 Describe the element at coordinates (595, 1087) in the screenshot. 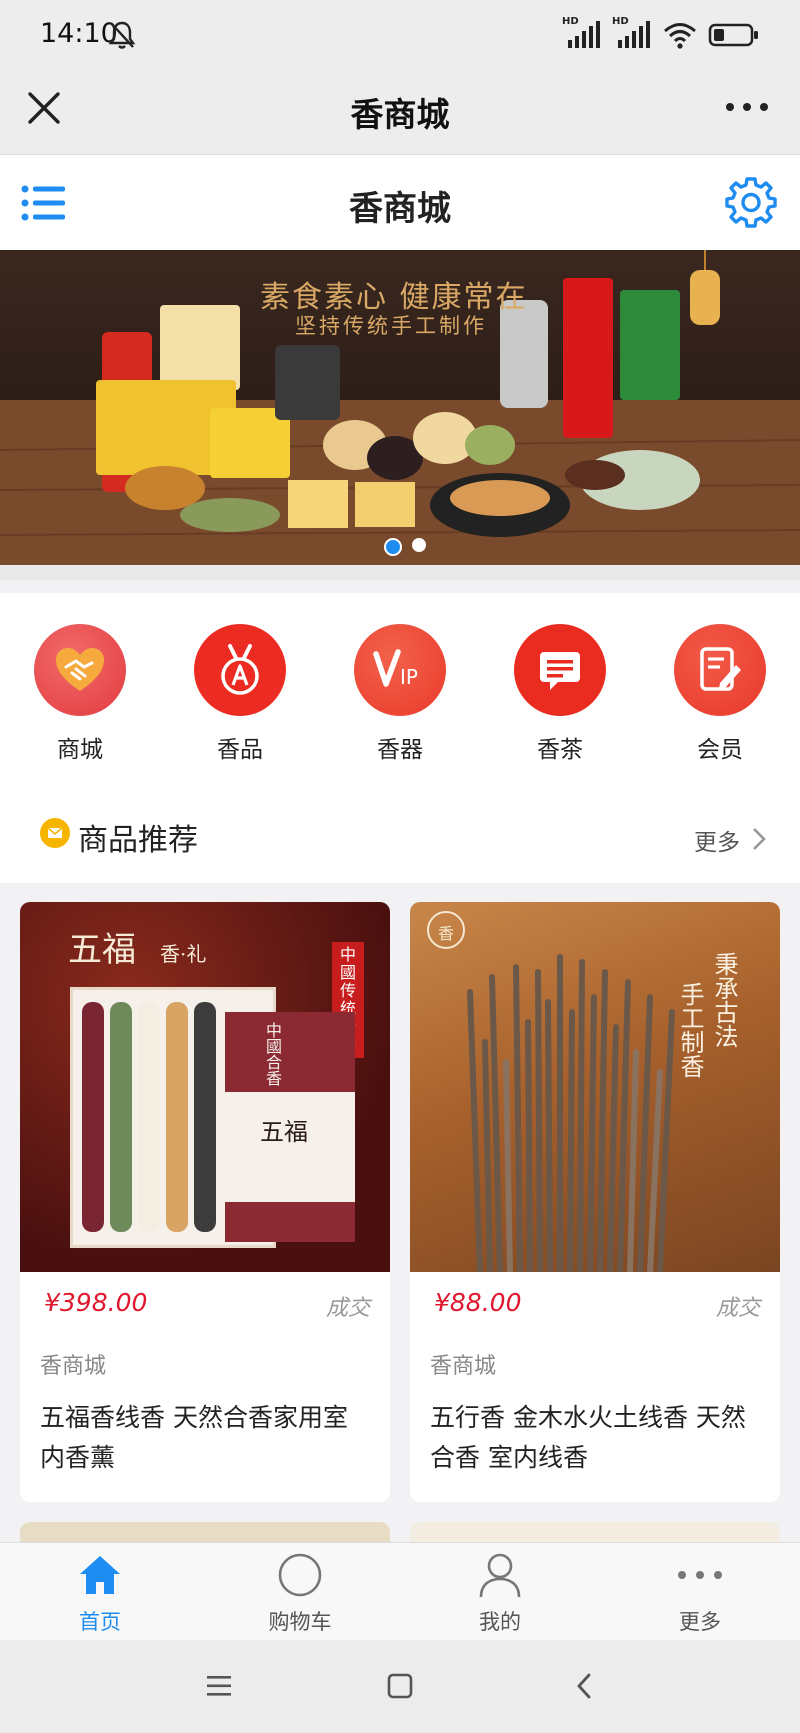

I see `product-image: 香 秉承古法 手工制香` at that location.